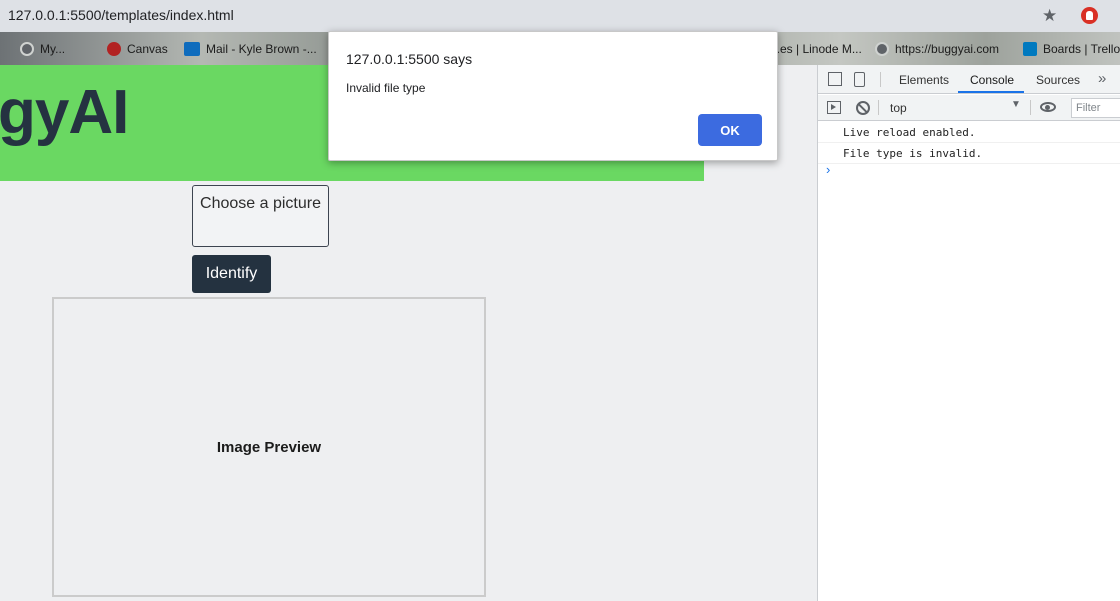 The width and height of the screenshot is (1120, 601). What do you see at coordinates (969, 132) in the screenshot?
I see `console-message: Live reload enabled.` at bounding box center [969, 132].